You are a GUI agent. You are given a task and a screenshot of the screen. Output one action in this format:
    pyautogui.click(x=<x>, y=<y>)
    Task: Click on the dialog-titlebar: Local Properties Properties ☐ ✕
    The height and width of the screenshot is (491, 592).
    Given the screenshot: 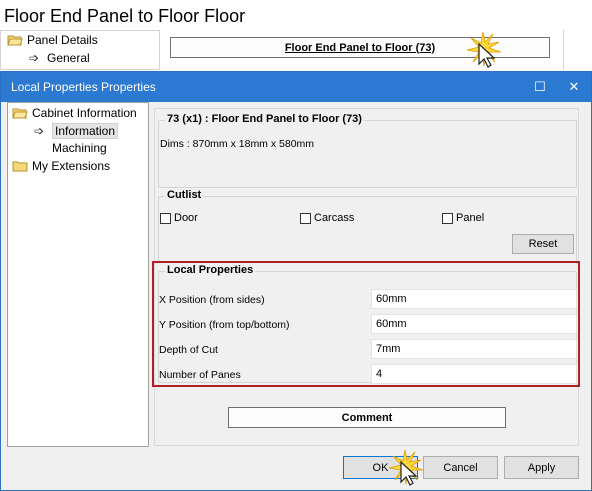 What is the action you would take?
    pyautogui.click(x=296, y=87)
    